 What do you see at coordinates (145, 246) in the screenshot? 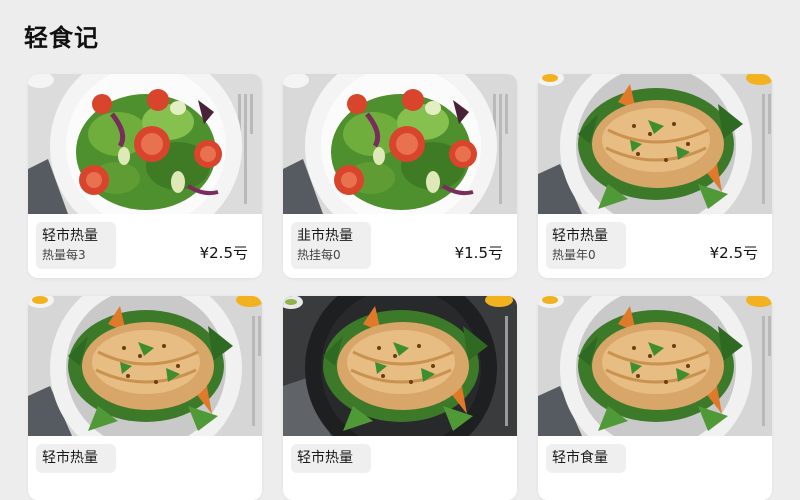
I see `card-info: 轻市热量 热量每3 ¥2.5亏` at bounding box center [145, 246].